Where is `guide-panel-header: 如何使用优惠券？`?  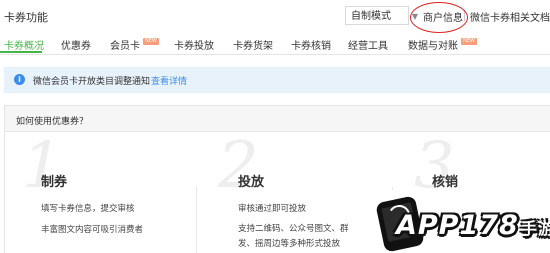 guide-panel-header: 如何使用优惠券？ is located at coordinates (277, 119).